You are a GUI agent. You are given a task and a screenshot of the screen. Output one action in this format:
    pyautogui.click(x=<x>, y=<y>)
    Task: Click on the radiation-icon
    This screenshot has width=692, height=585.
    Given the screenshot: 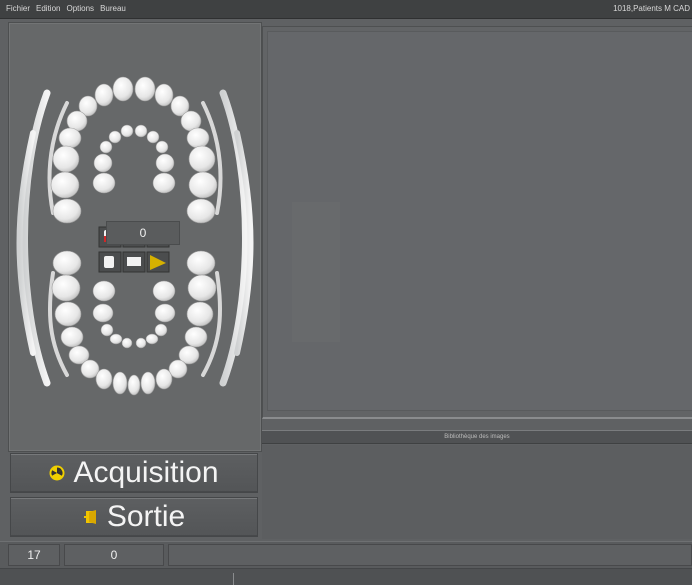 What is the action you would take?
    pyautogui.click(x=57, y=473)
    